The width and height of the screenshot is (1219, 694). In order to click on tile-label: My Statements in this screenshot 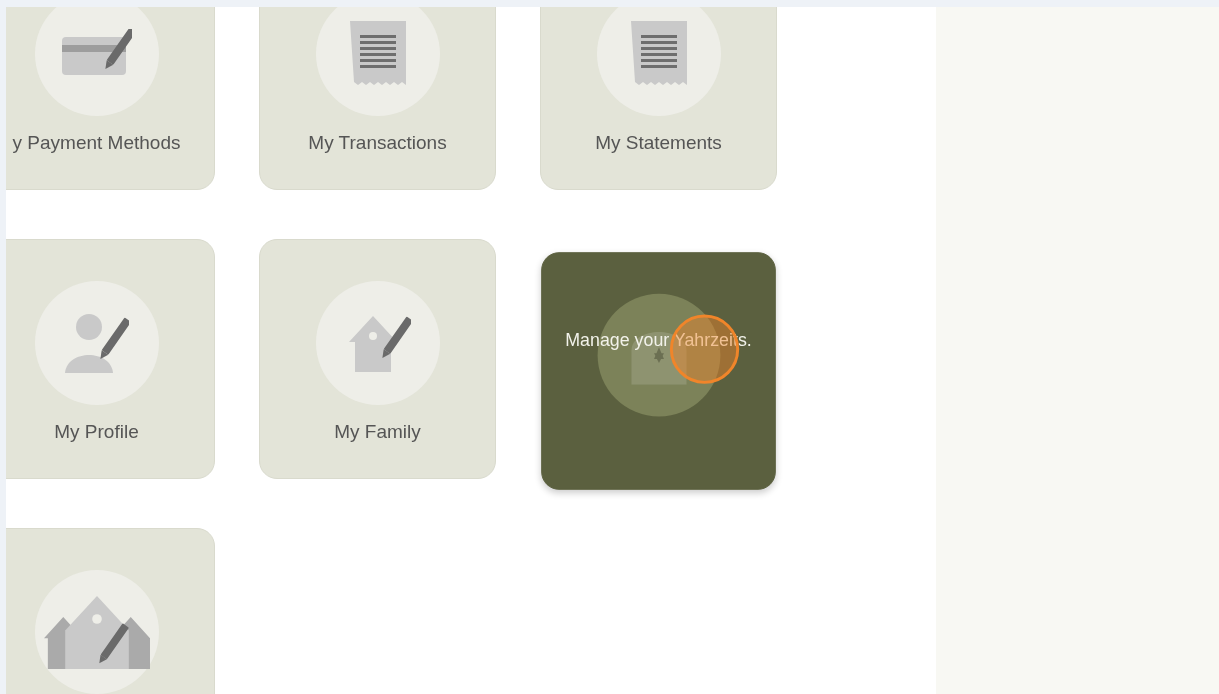, I will do `click(658, 143)`.